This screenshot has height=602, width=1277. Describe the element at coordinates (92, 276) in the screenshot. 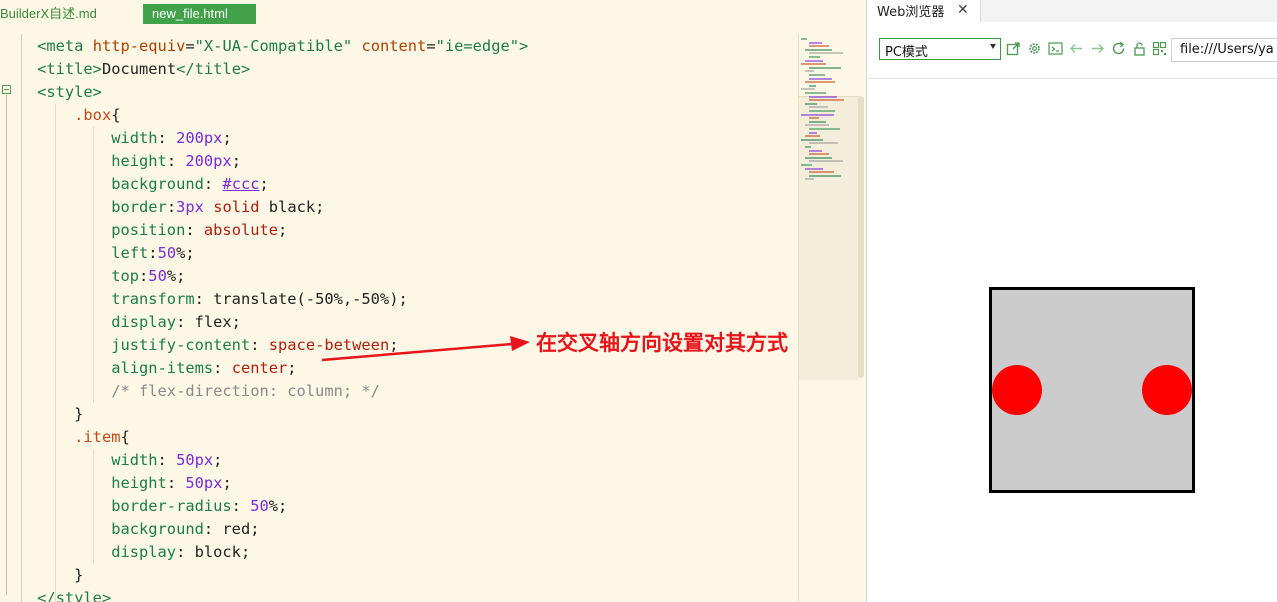

I see `code-line: top:50%;` at that location.